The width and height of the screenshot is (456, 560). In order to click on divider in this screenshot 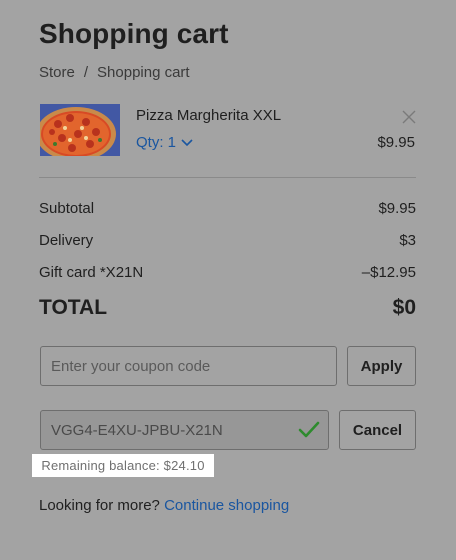, I will do `click(227, 177)`.